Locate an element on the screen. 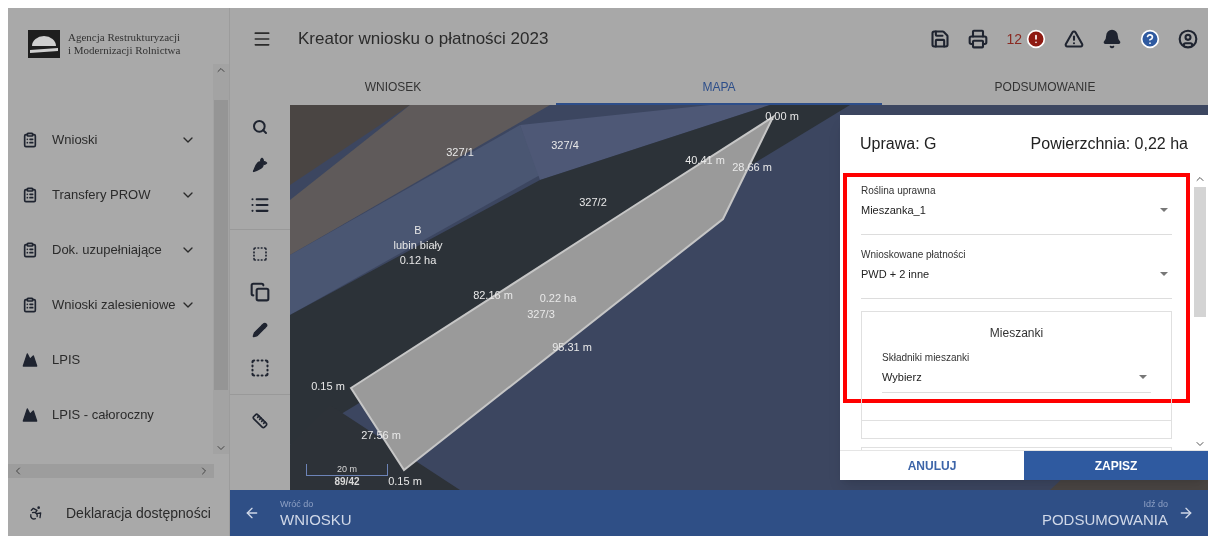 The height and width of the screenshot is (536, 1208). map-label: 327/1 is located at coordinates (460, 152).